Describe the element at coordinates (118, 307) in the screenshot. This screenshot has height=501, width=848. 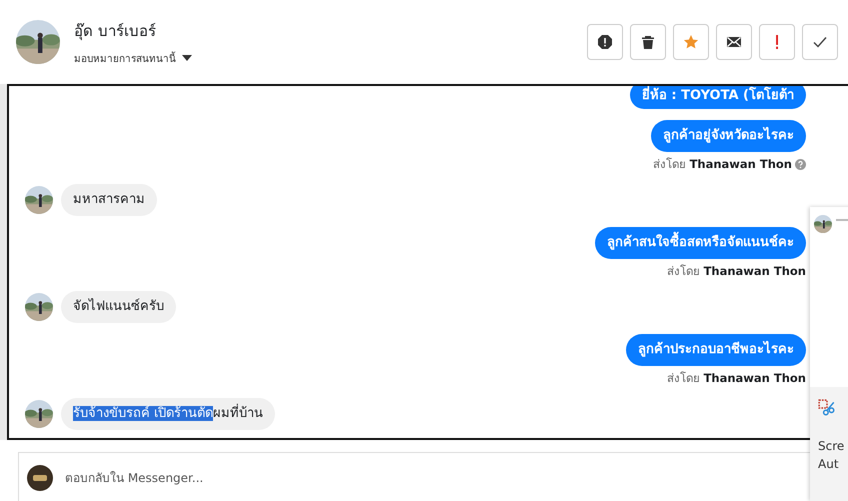
I see `message-bubble: จัดไฟแนนซ์ครับ` at that location.